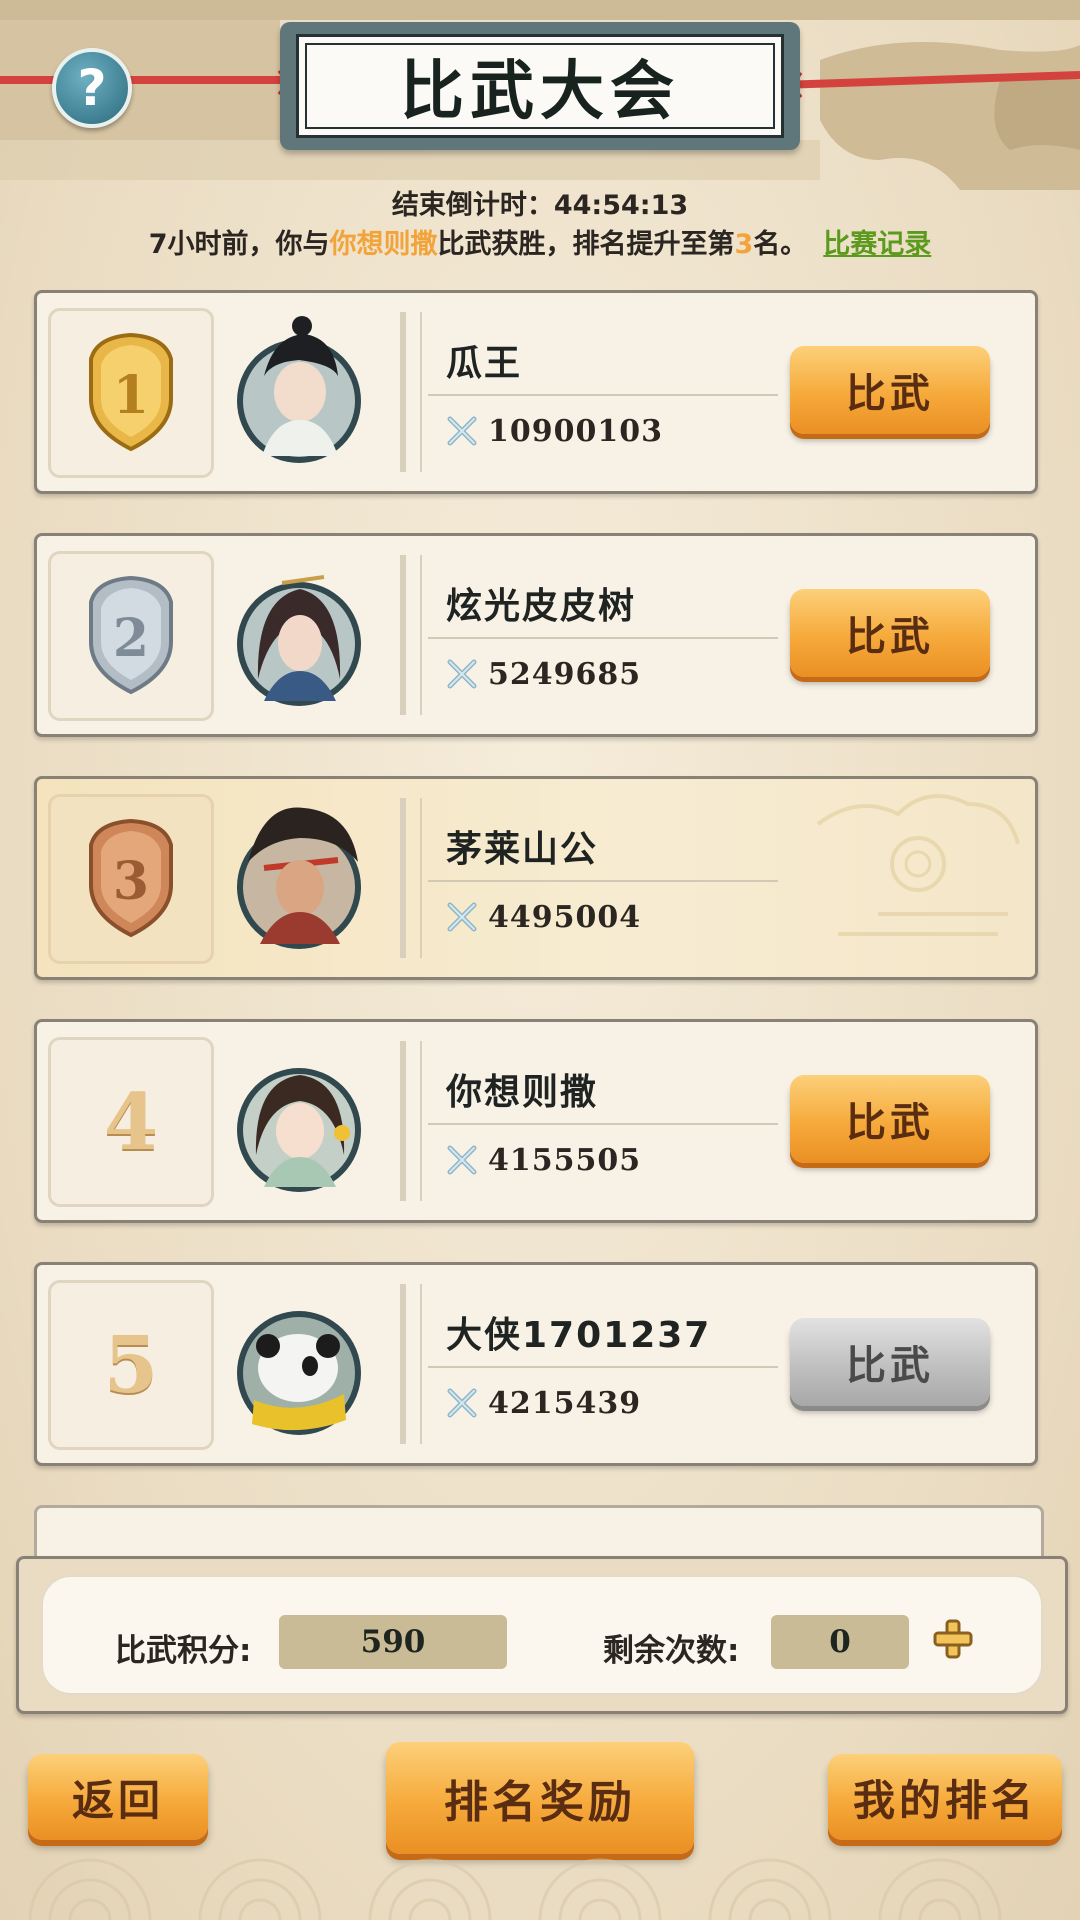 This screenshot has height=1920, width=1080. I want to click on player-name: 你想则撒, so click(522, 1092).